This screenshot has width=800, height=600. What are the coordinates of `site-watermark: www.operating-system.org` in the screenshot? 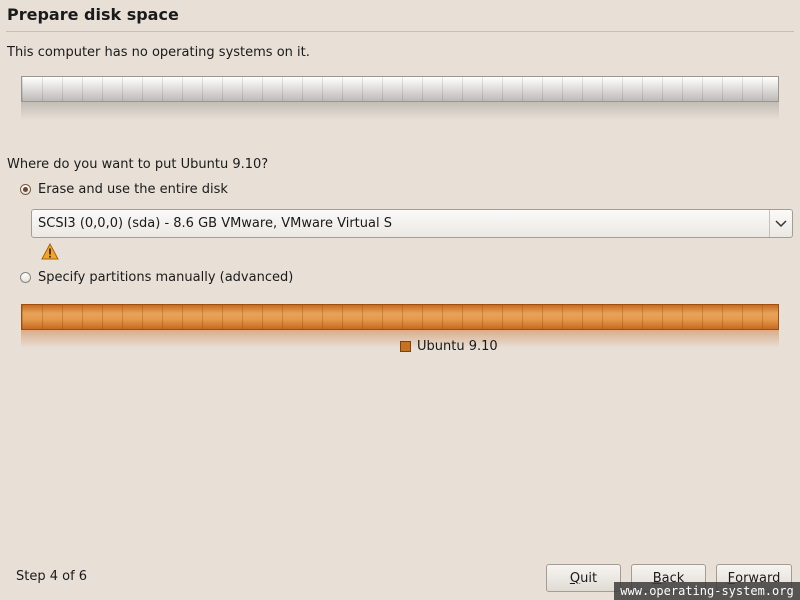 It's located at (707, 591).